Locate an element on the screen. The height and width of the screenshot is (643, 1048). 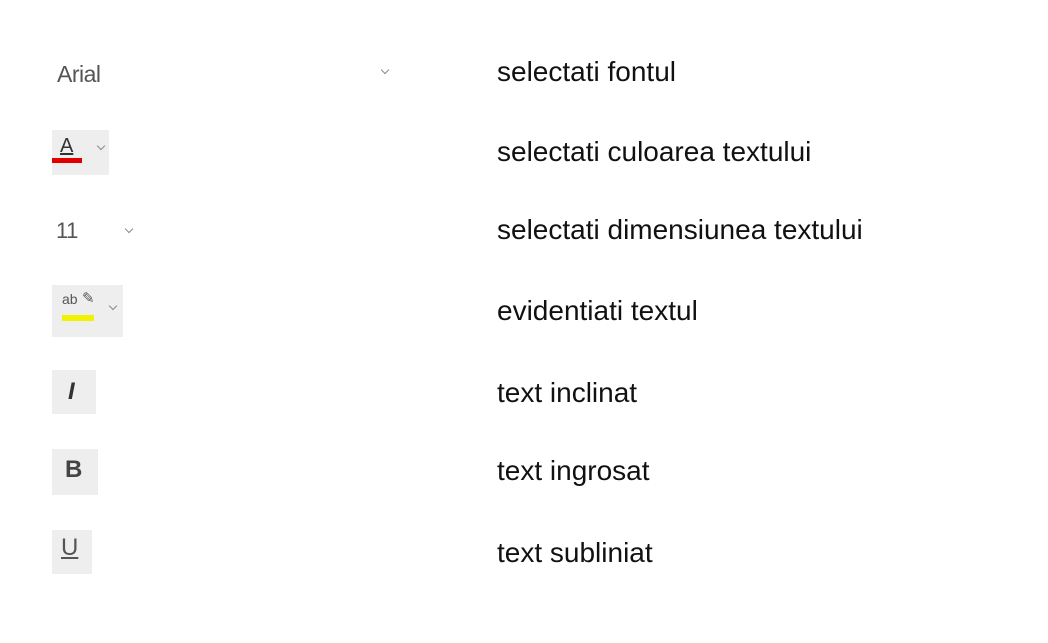
row-bold: B text ingrosat is located at coordinates (524, 472).